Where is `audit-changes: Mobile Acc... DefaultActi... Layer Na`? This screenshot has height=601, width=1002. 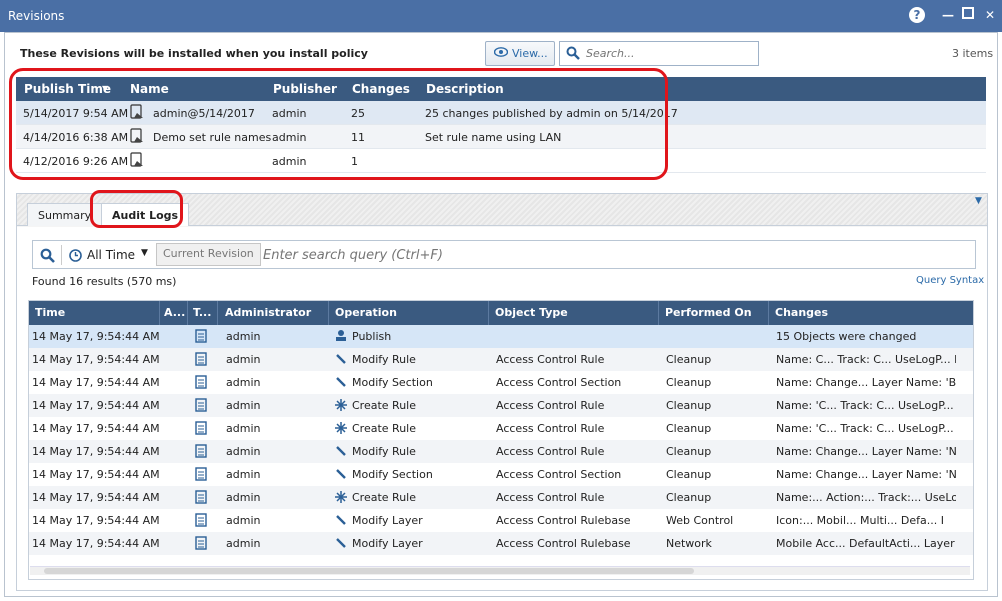
audit-changes: Mobile Acc... DefaultActi... Layer Na is located at coordinates (866, 543).